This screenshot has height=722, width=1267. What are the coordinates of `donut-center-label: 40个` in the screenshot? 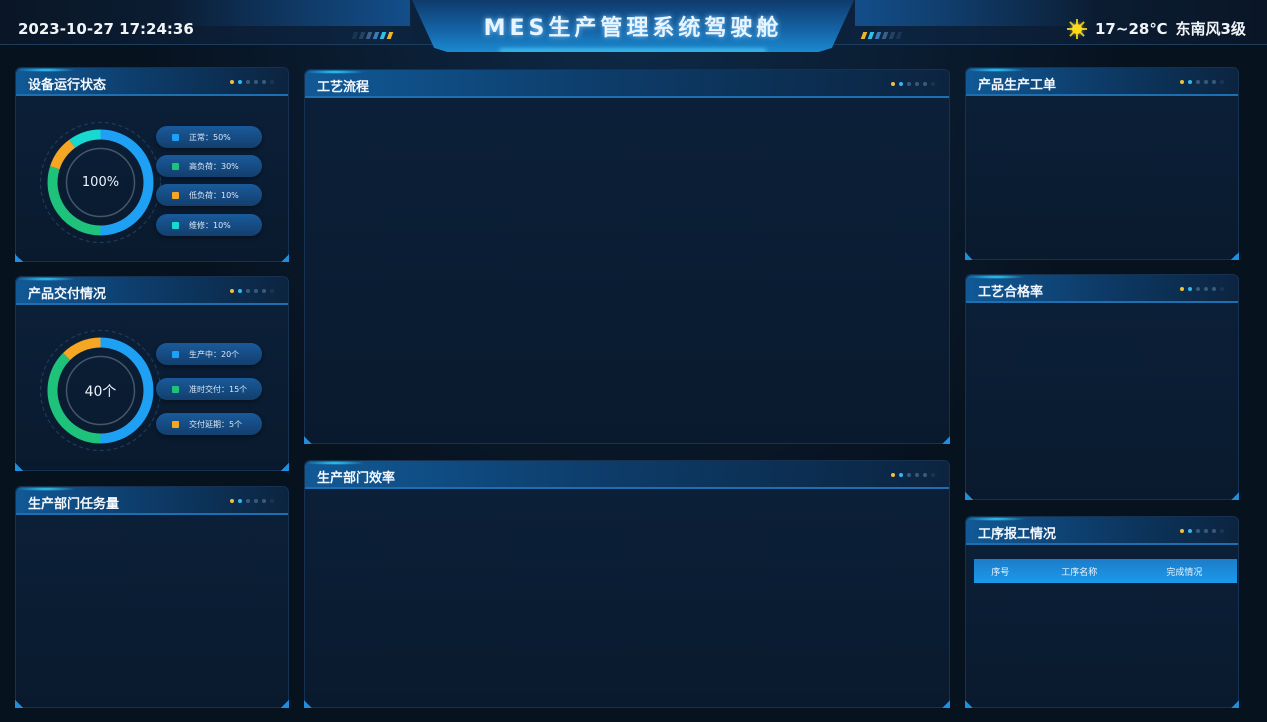 It's located at (100, 391).